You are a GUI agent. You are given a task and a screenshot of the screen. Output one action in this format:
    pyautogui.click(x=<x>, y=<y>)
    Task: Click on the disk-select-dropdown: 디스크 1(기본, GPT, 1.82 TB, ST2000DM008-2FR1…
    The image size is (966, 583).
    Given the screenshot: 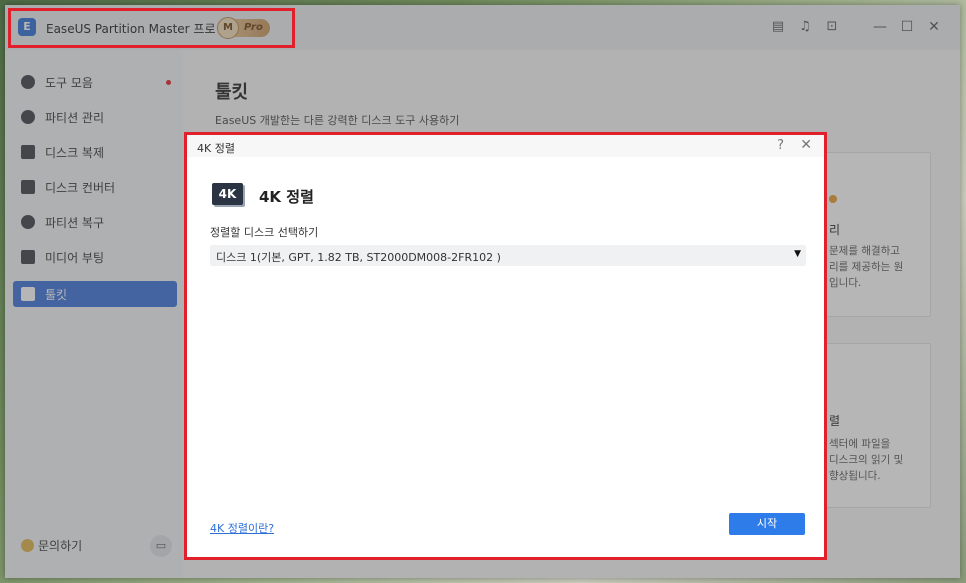 What is the action you would take?
    pyautogui.click(x=508, y=255)
    